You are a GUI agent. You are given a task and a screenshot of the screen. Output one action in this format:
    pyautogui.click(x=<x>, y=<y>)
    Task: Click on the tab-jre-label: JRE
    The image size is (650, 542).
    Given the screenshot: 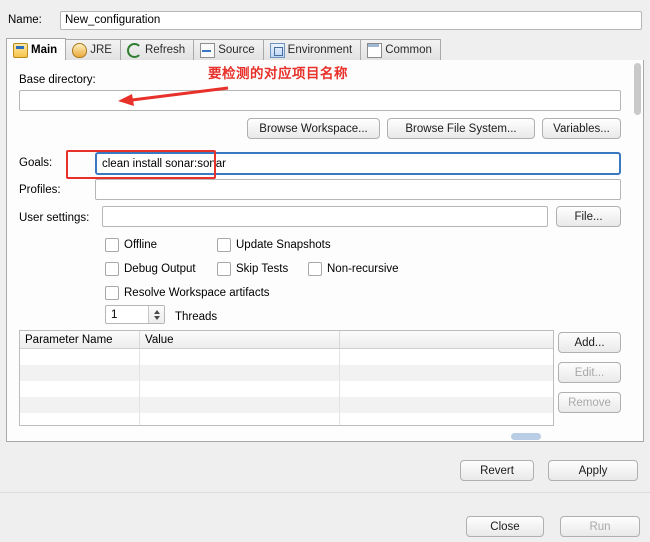 What is the action you would take?
    pyautogui.click(x=101, y=50)
    